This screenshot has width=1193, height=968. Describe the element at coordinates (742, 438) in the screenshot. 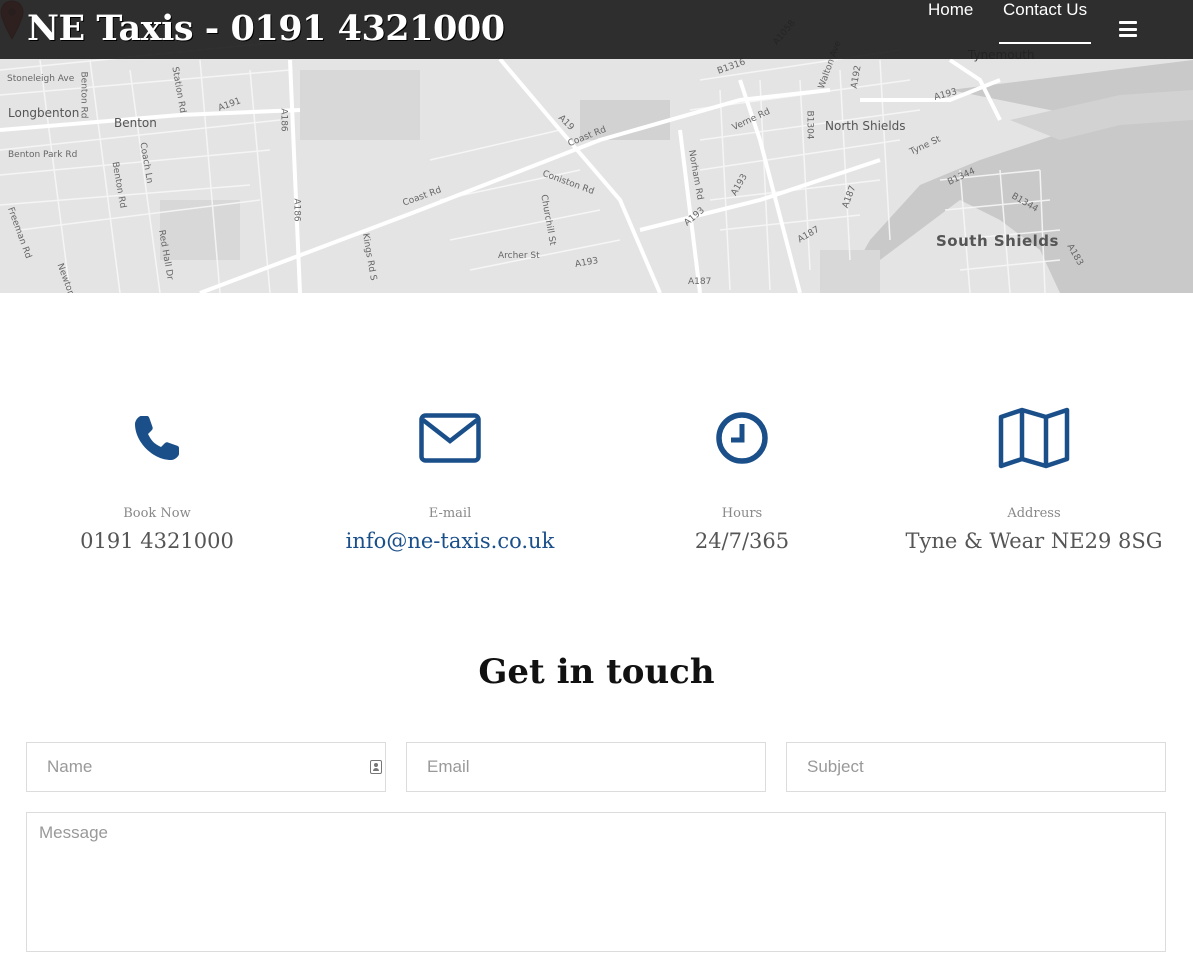

I see `clock-icon` at that location.